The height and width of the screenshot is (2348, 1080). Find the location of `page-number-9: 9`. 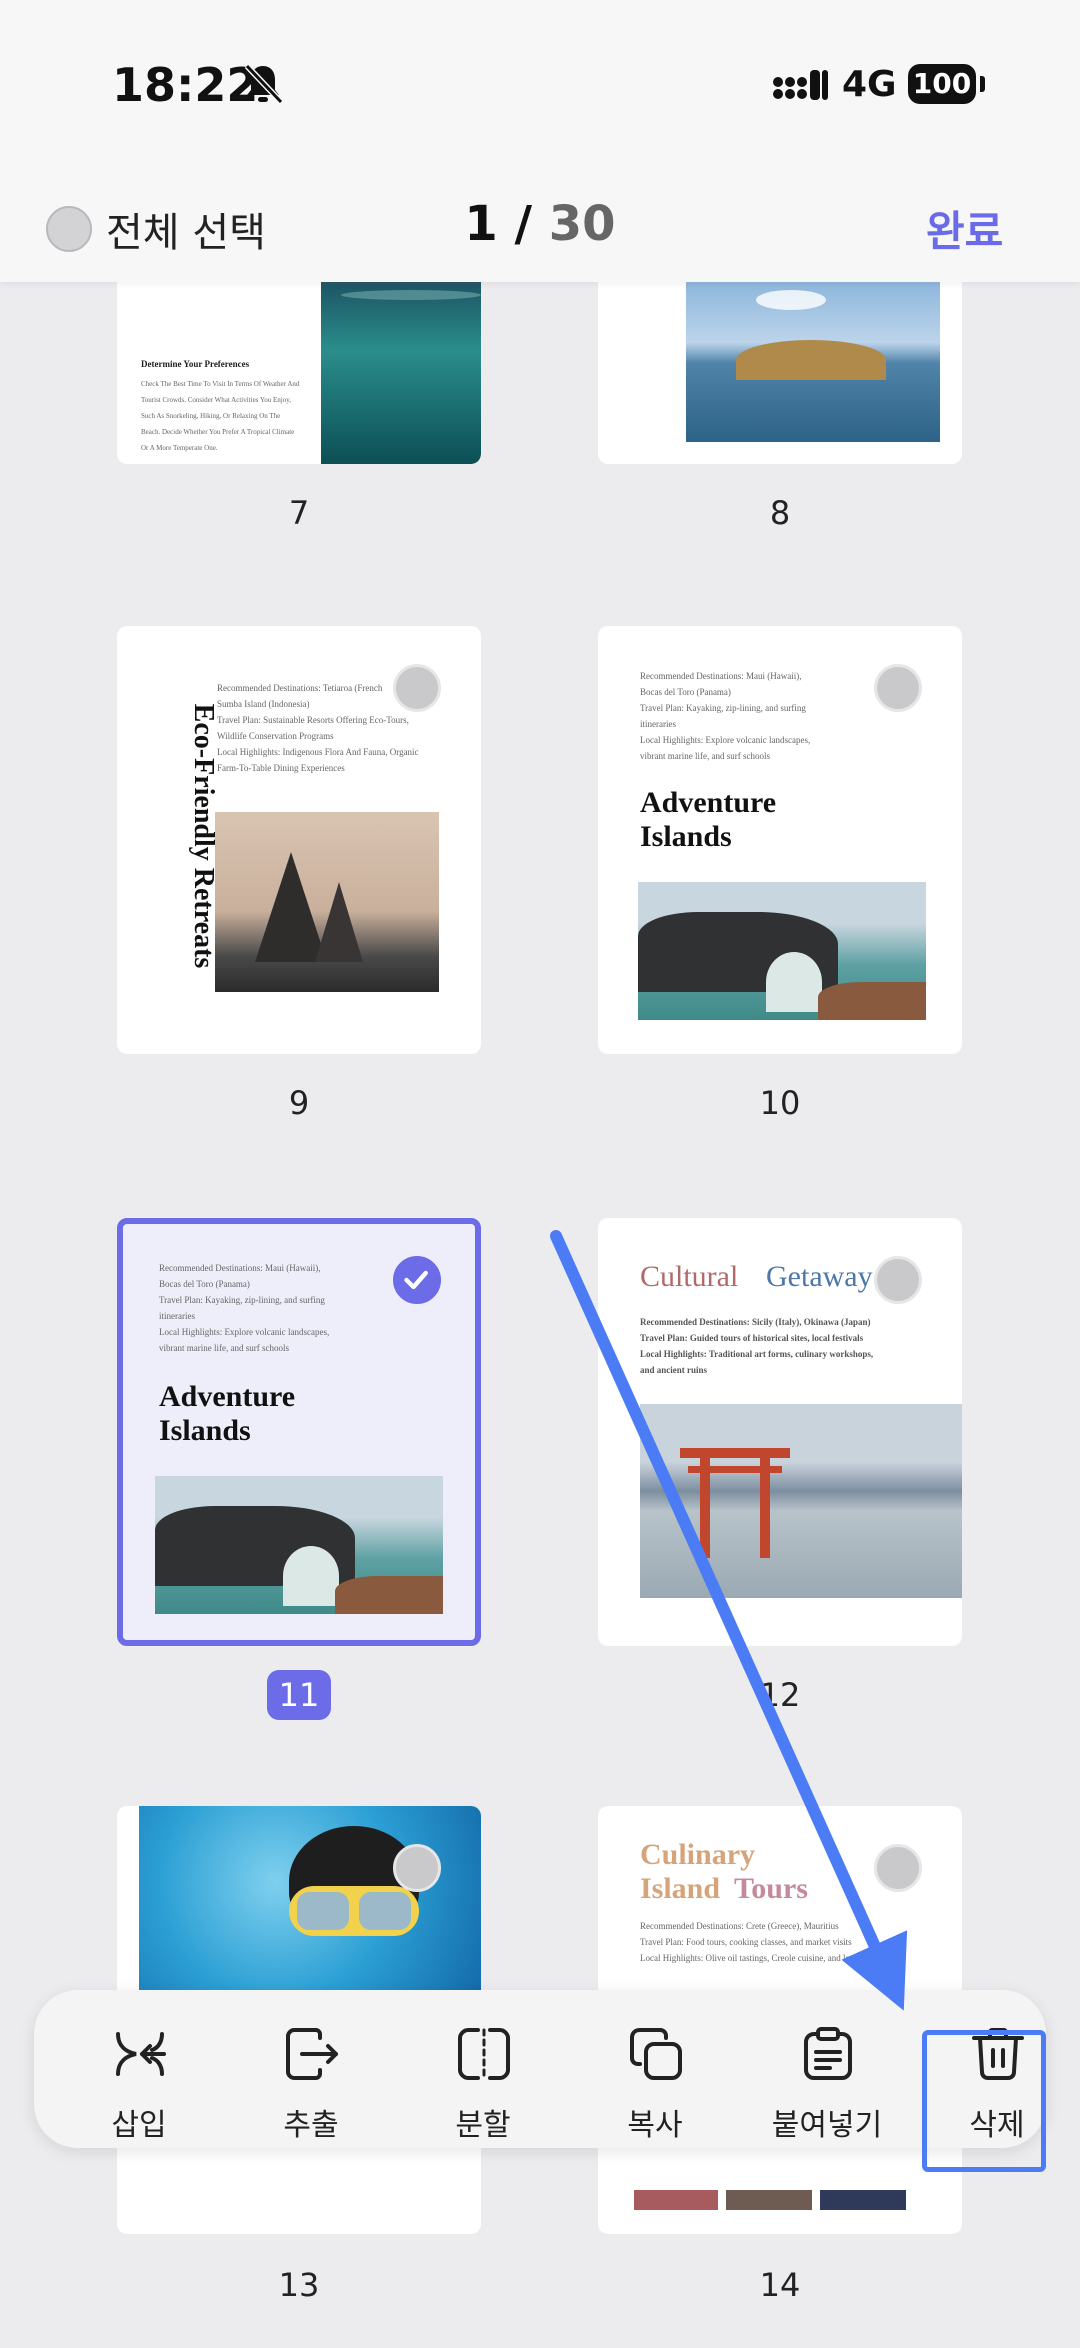

page-number-9: 9 is located at coordinates (299, 1103).